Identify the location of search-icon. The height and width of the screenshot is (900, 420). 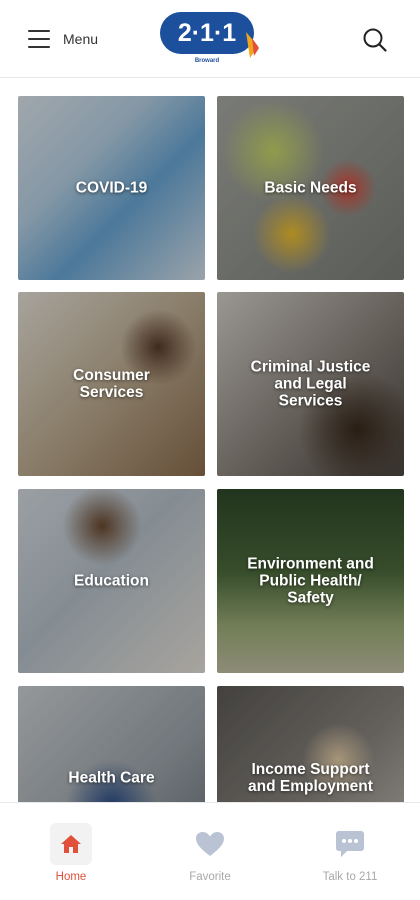
(375, 40).